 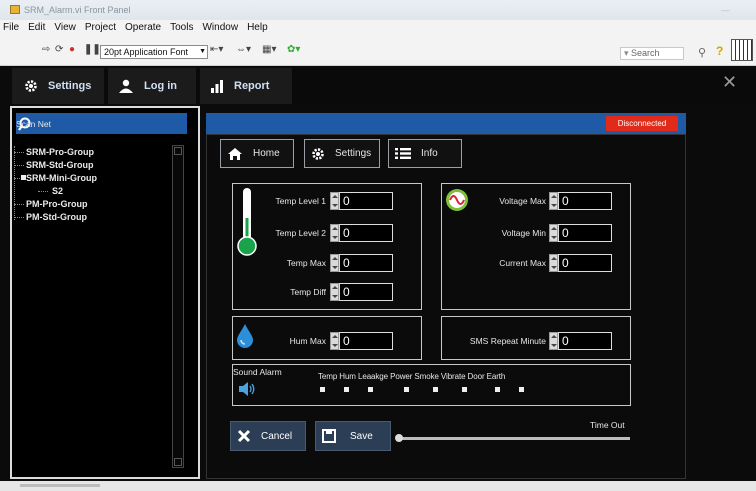 I want to click on tab-info-label: Info, so click(x=429, y=153).